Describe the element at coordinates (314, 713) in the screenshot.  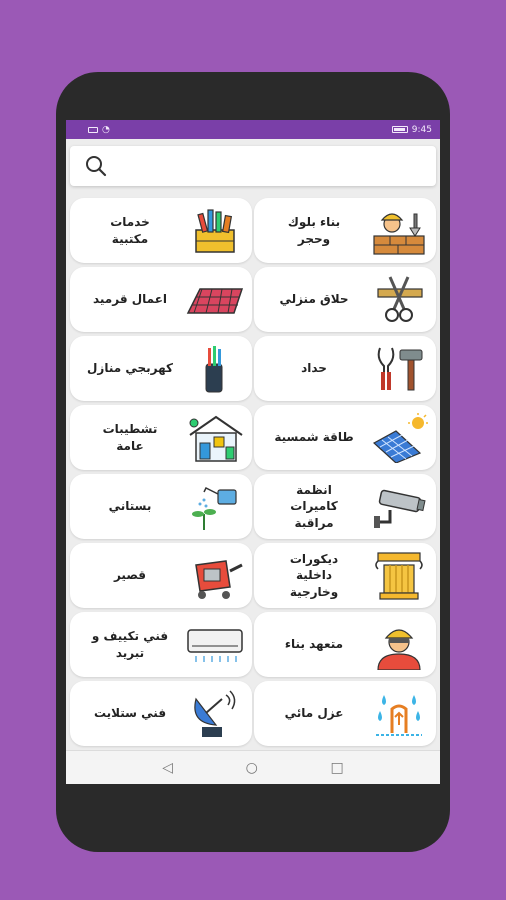
I see `service-label: عزل مائي` at that location.